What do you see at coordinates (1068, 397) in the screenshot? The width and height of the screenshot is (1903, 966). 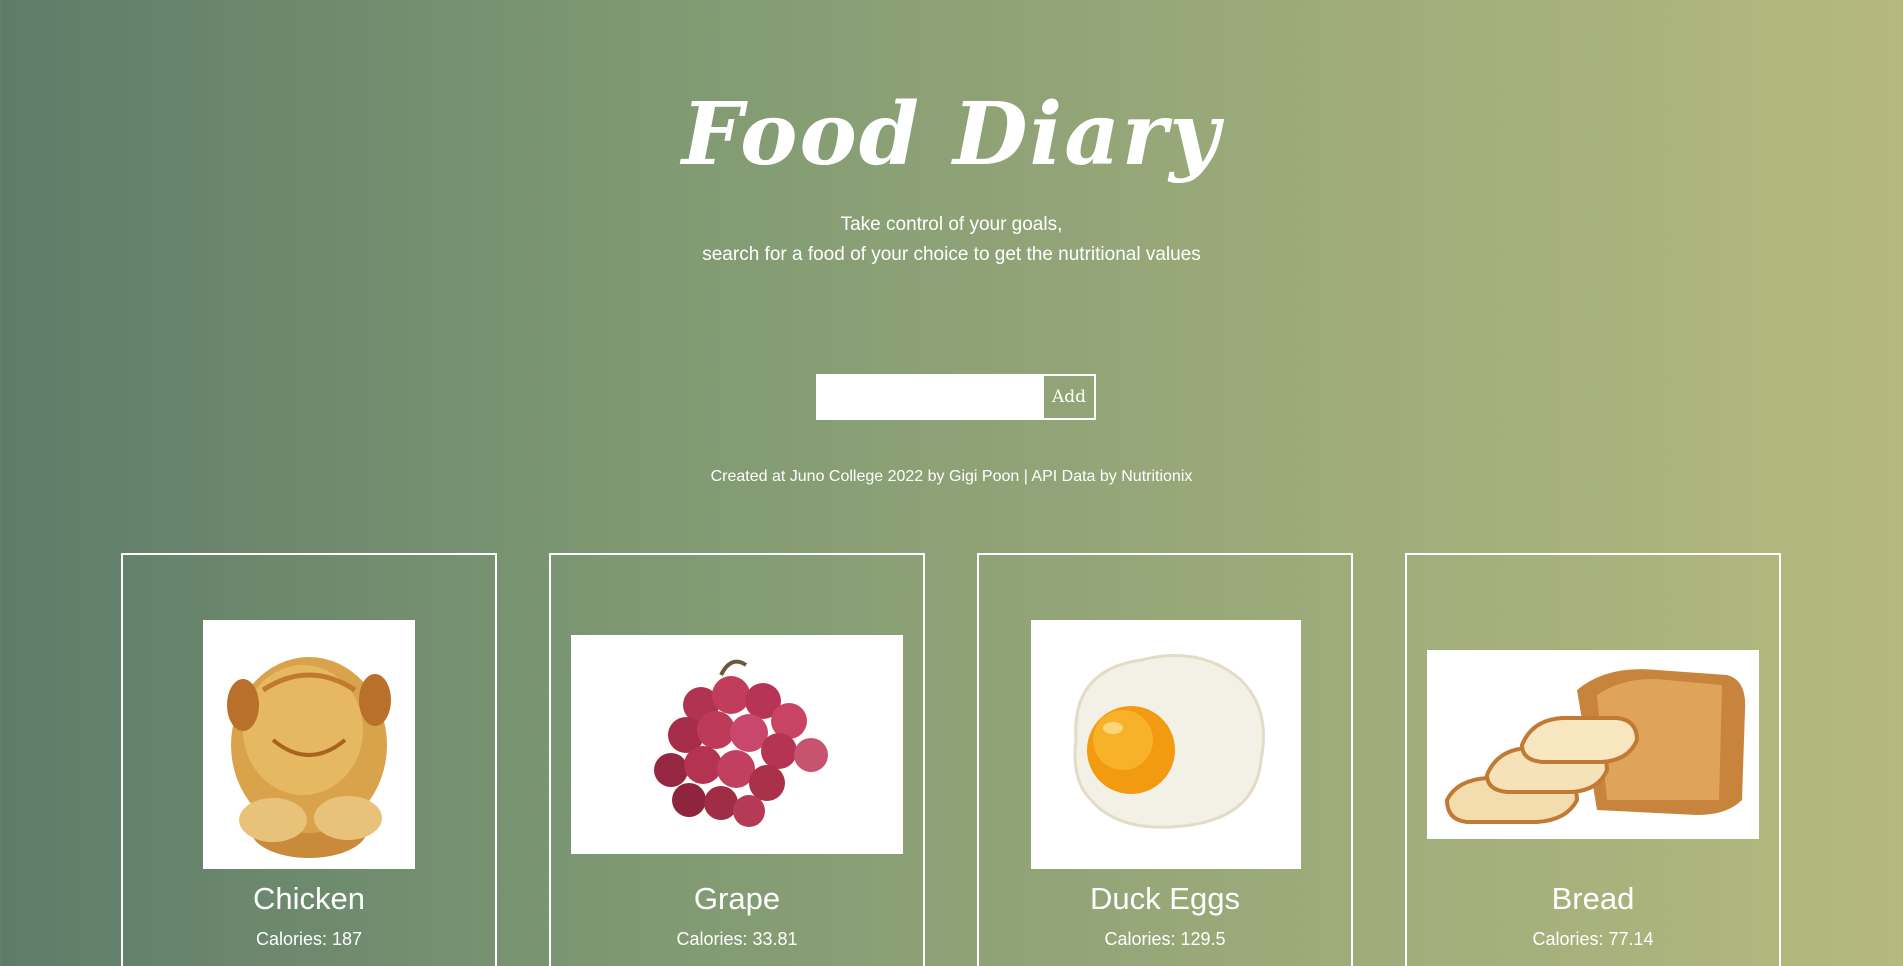 I see `add-button: Add` at bounding box center [1068, 397].